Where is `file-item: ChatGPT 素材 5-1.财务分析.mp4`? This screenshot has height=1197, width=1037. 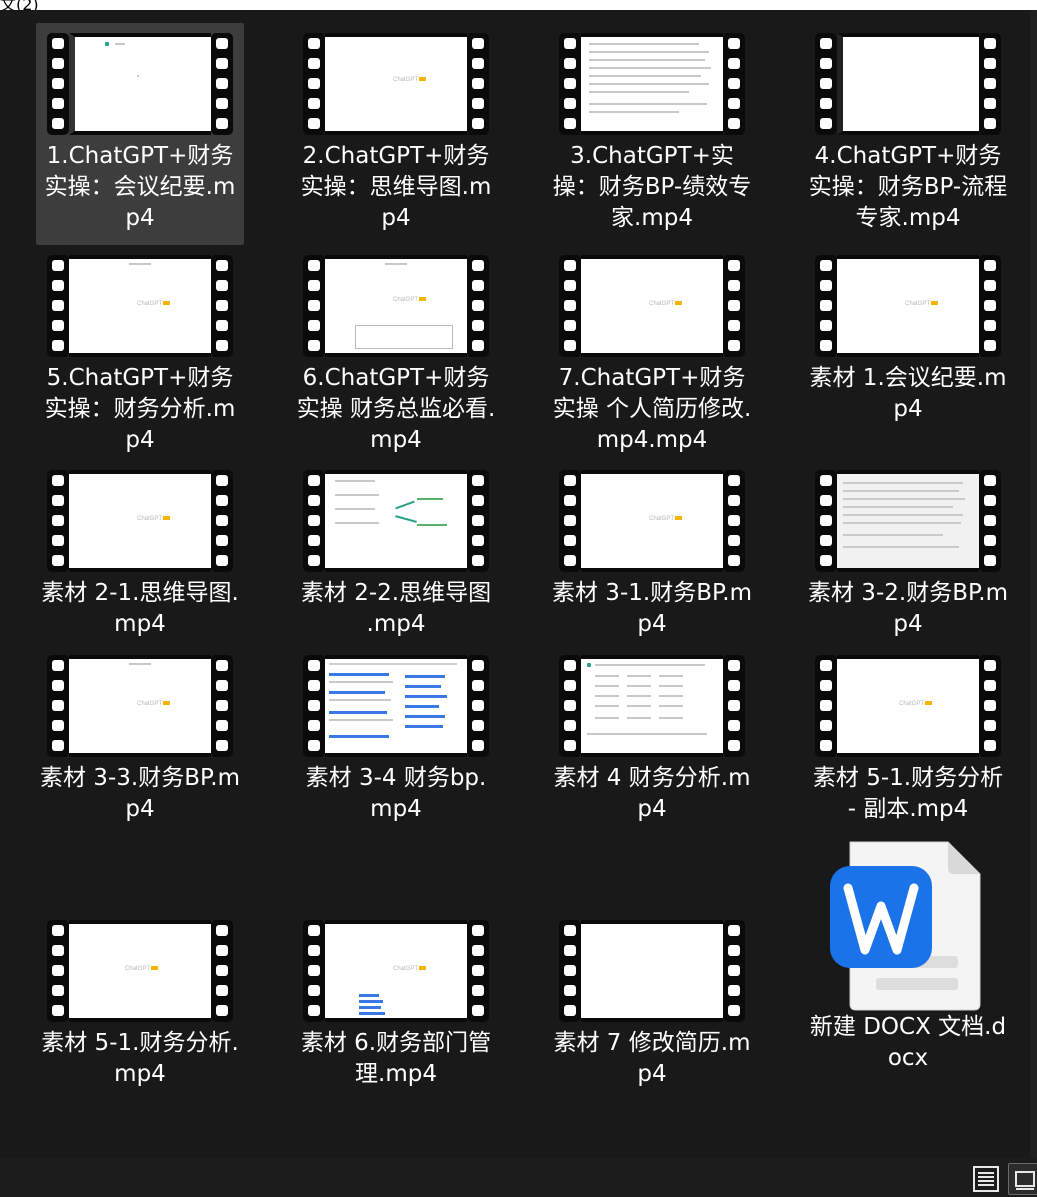 file-item: ChatGPT 素材 5-1.财务分析.mp4 is located at coordinates (140, 1002).